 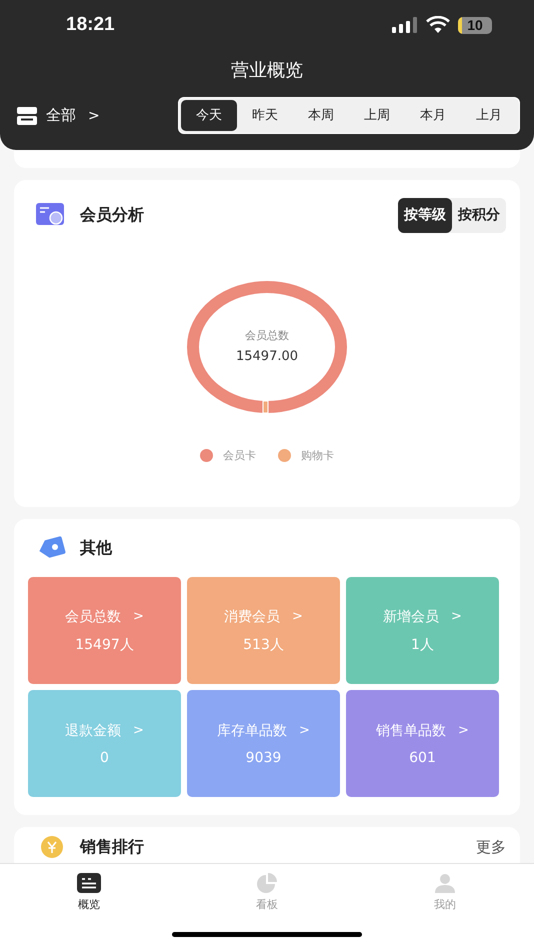 I want to click on group-toggle: 按等级, so click(x=425, y=215).